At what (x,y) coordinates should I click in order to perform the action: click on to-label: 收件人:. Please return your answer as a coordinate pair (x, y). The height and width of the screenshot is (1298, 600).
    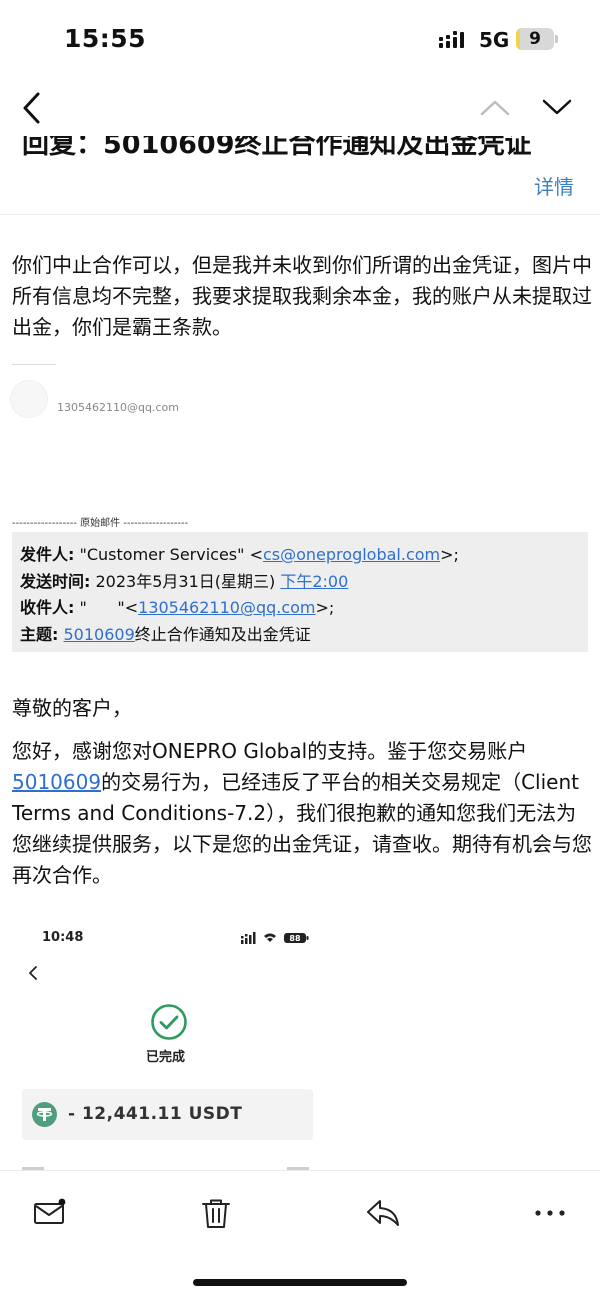
    Looking at the image, I should click on (47, 607).